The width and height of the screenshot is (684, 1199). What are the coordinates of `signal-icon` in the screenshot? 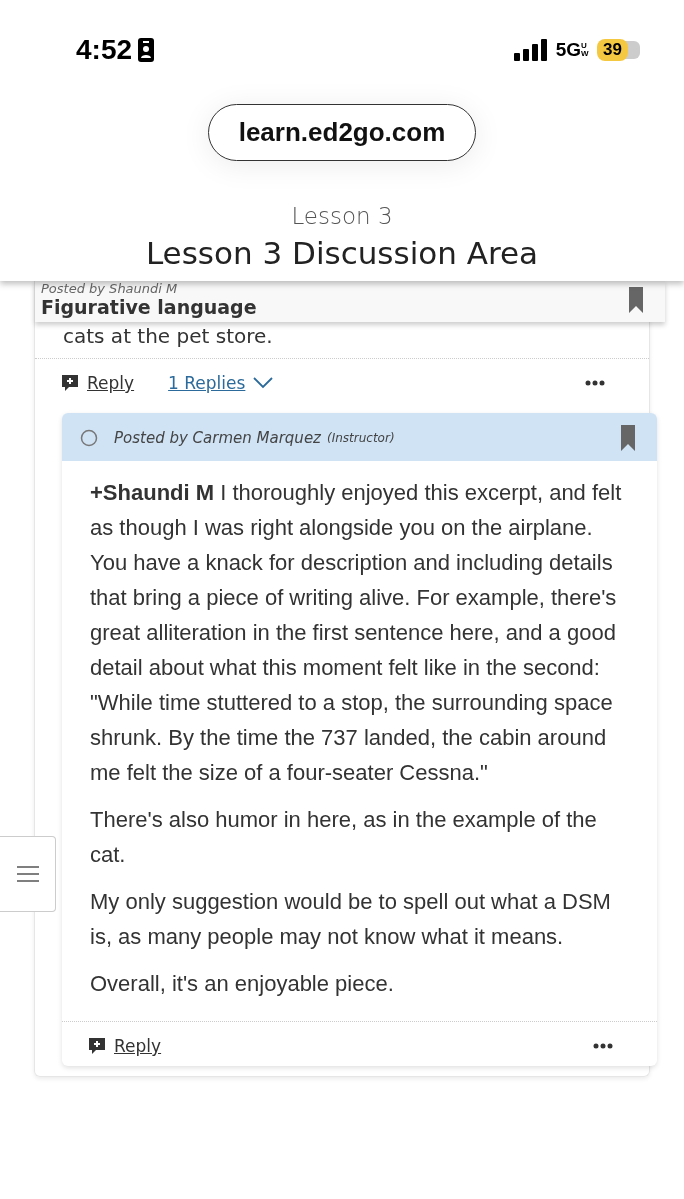 It's located at (530, 50).